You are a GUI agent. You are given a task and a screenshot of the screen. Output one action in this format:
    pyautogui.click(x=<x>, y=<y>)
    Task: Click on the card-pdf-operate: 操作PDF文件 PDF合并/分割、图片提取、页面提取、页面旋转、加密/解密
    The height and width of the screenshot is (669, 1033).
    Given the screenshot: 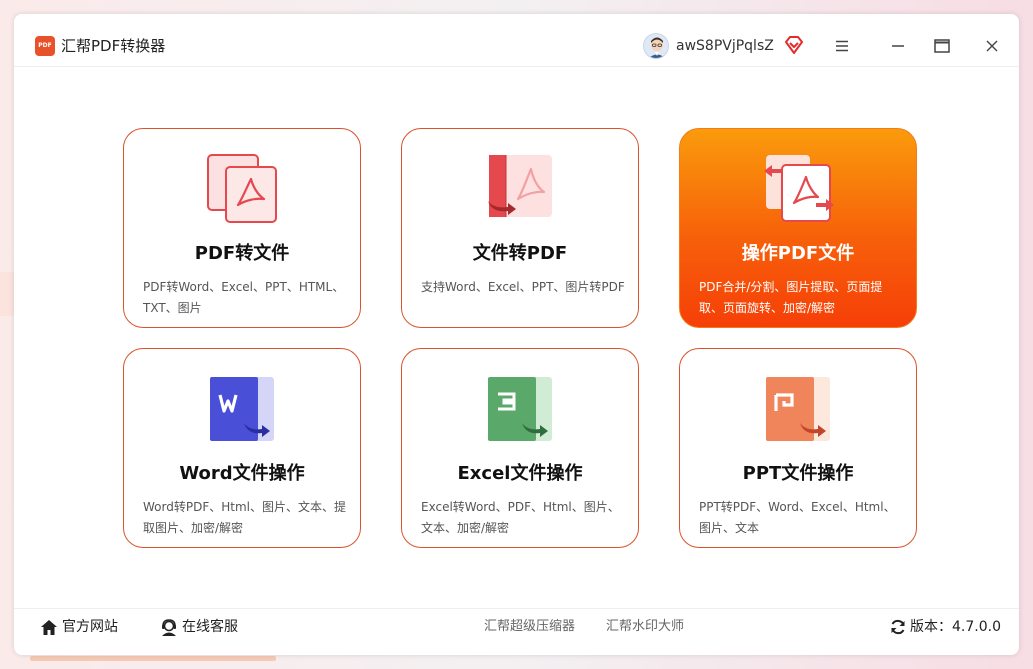 What is the action you would take?
    pyautogui.click(x=798, y=228)
    